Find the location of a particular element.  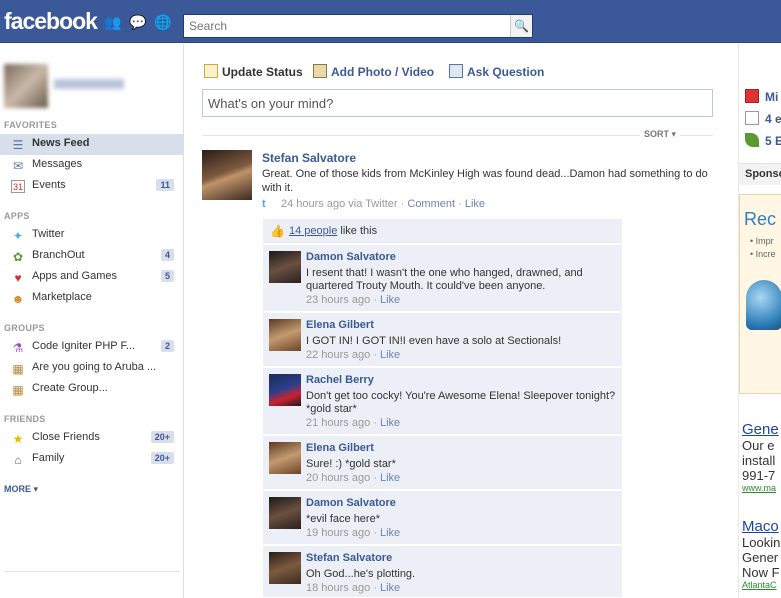

comment-meta: 18 hours ago · Like is located at coordinates (353, 588).